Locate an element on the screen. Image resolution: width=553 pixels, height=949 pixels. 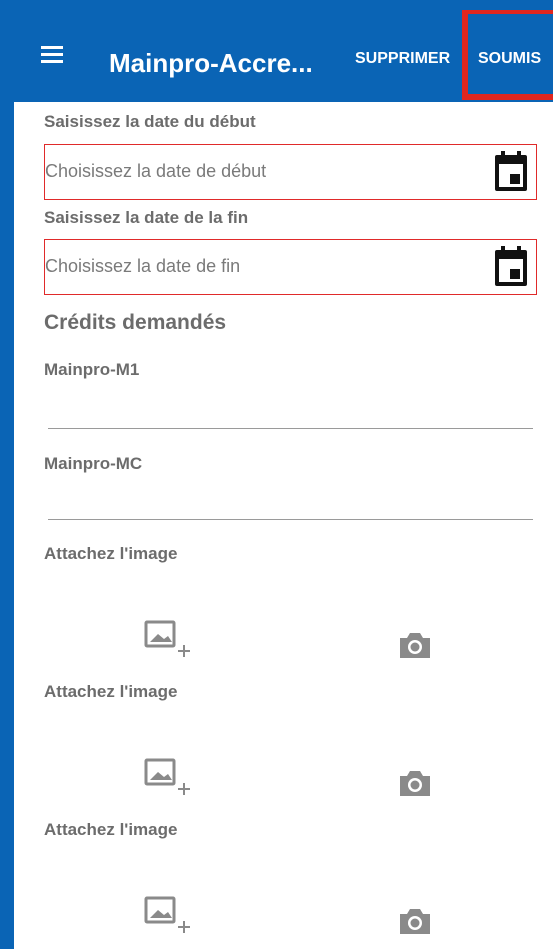
credits-title: Crédits demandés is located at coordinates (135, 322).